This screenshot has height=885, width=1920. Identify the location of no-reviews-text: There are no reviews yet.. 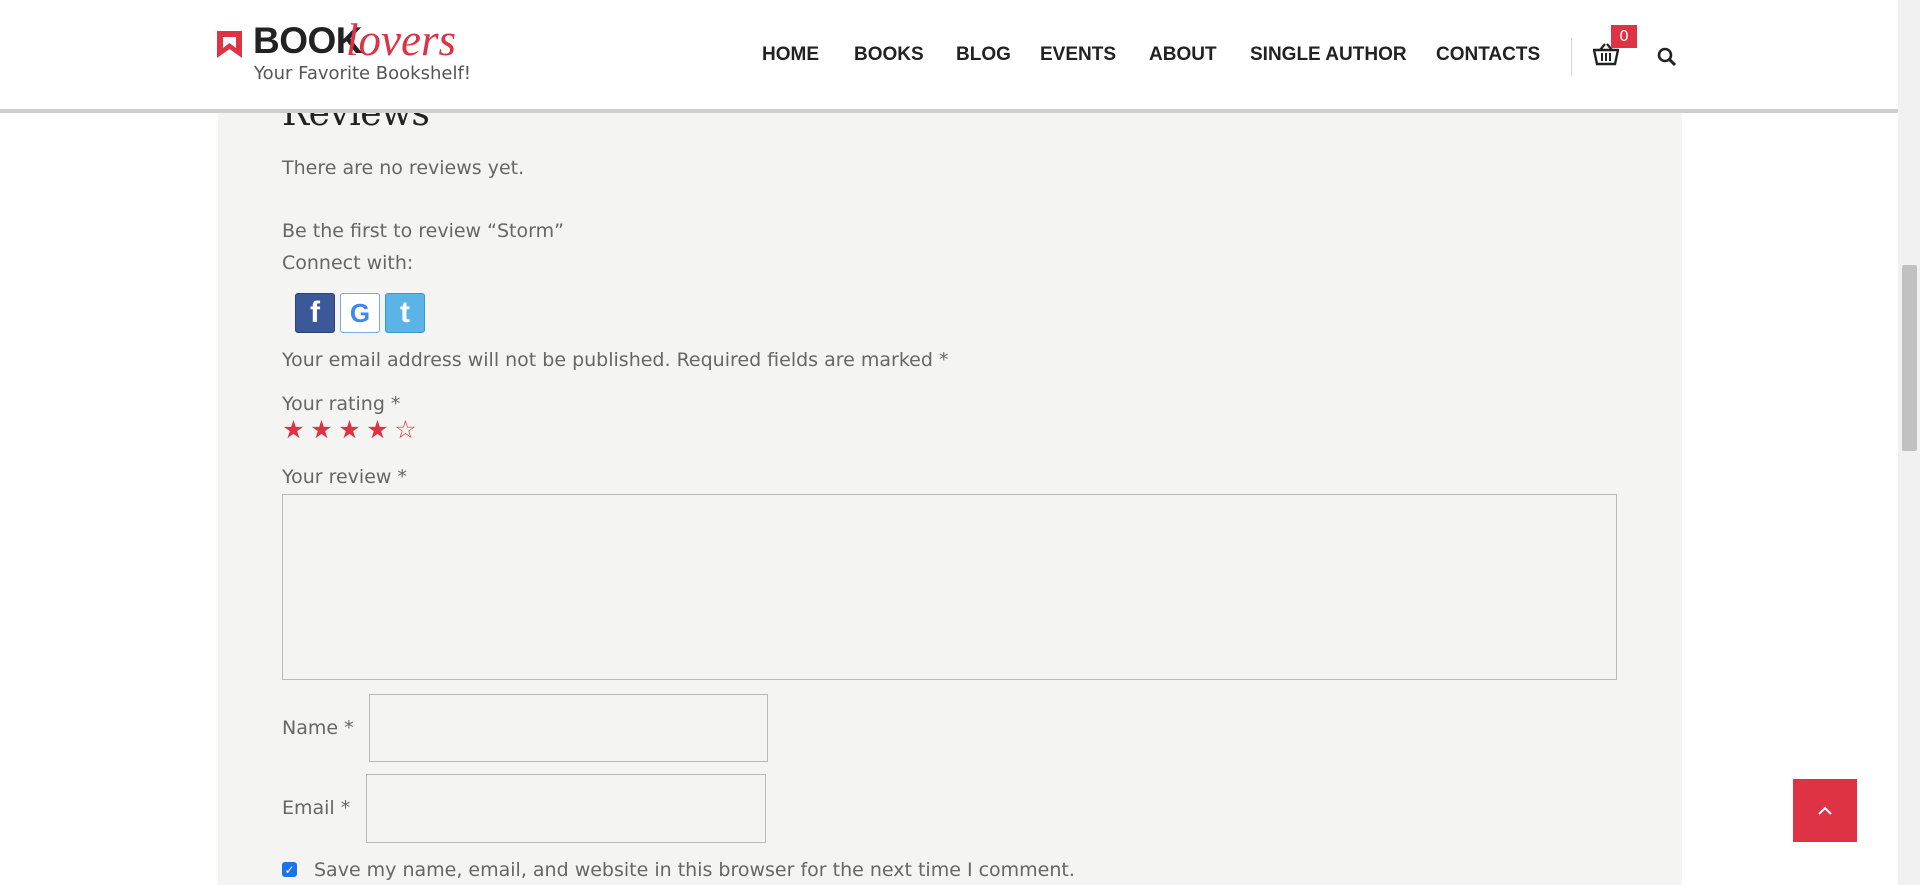
(403, 168).